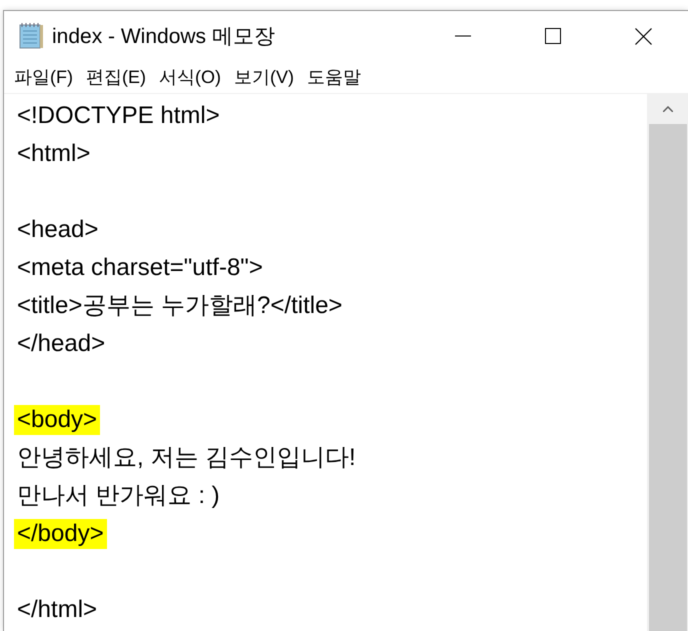 The height and width of the screenshot is (631, 688). I want to click on menu-item: 서식(O), so click(190, 77).